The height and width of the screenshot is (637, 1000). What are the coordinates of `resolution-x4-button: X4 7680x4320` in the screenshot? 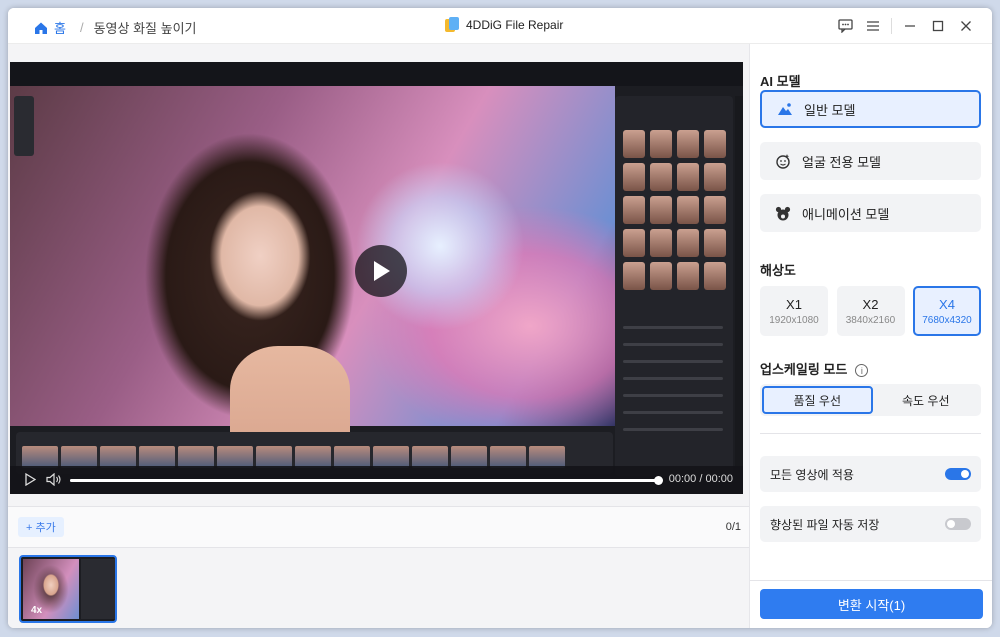 It's located at (947, 311).